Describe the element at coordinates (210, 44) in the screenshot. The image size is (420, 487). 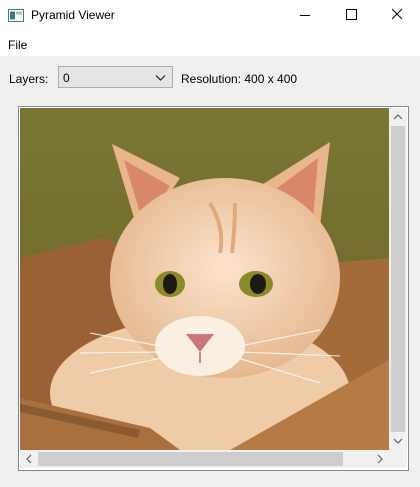
I see `menu-bar: File` at that location.